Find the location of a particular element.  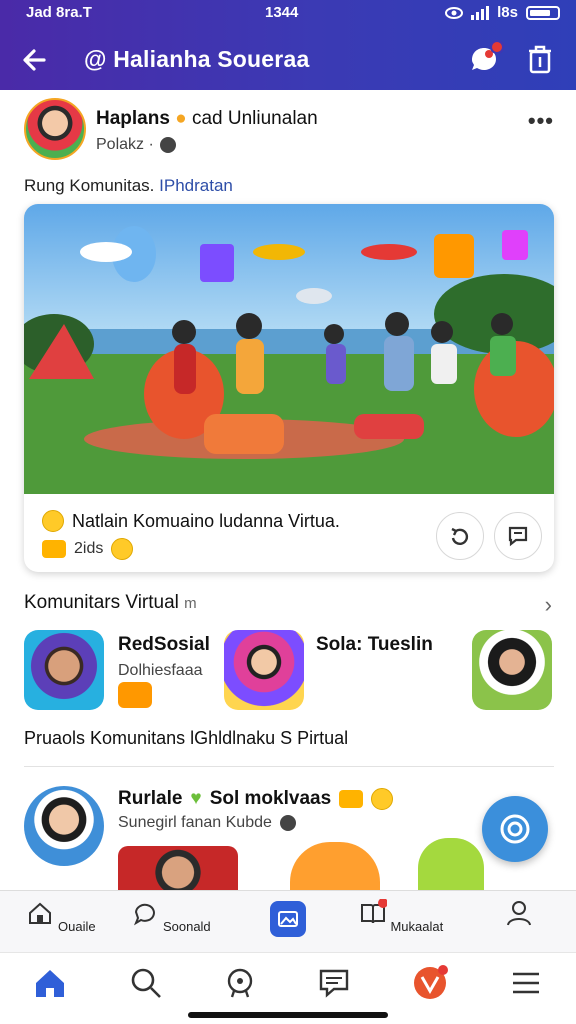

post-author: Haplans ● cad Unliunalan is located at coordinates (207, 119).